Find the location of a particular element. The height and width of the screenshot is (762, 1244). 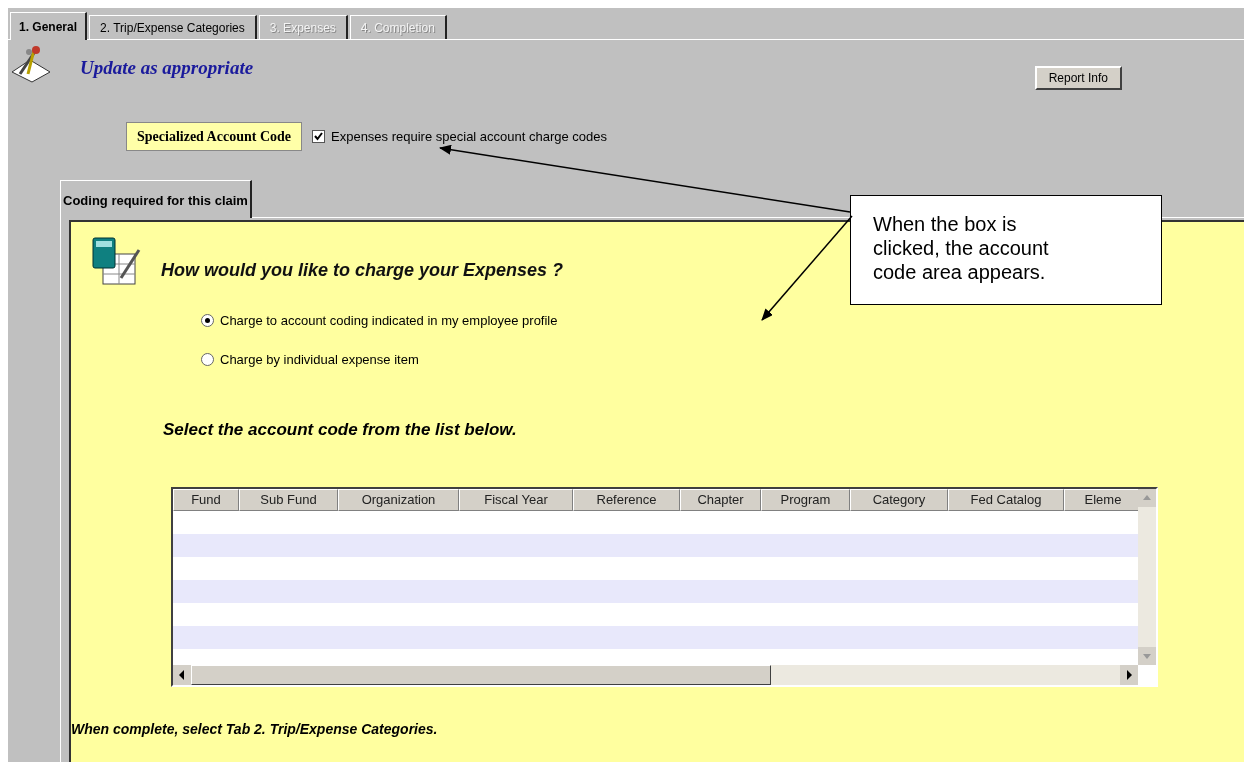

column-header: Program is located at coordinates (805, 499).